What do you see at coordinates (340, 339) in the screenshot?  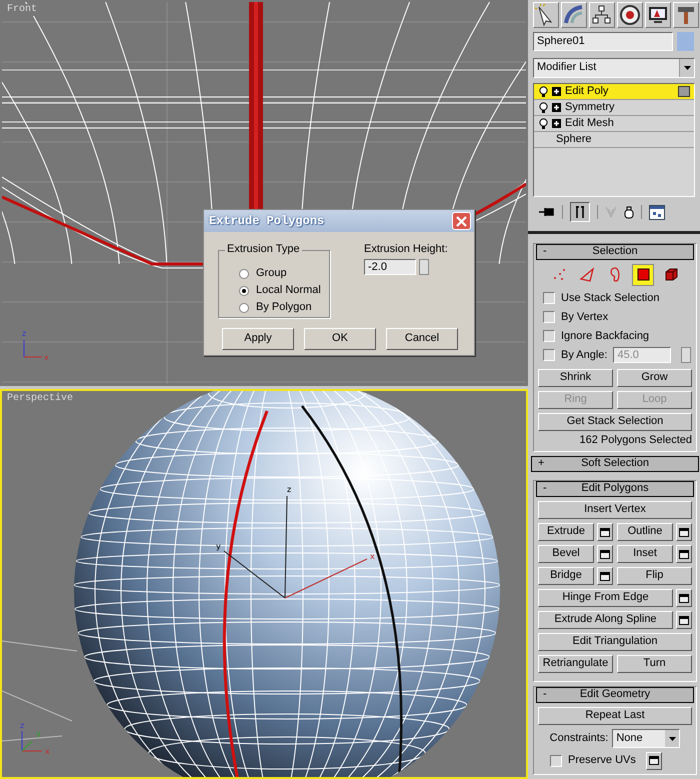 I see `dialog-button: OK` at bounding box center [340, 339].